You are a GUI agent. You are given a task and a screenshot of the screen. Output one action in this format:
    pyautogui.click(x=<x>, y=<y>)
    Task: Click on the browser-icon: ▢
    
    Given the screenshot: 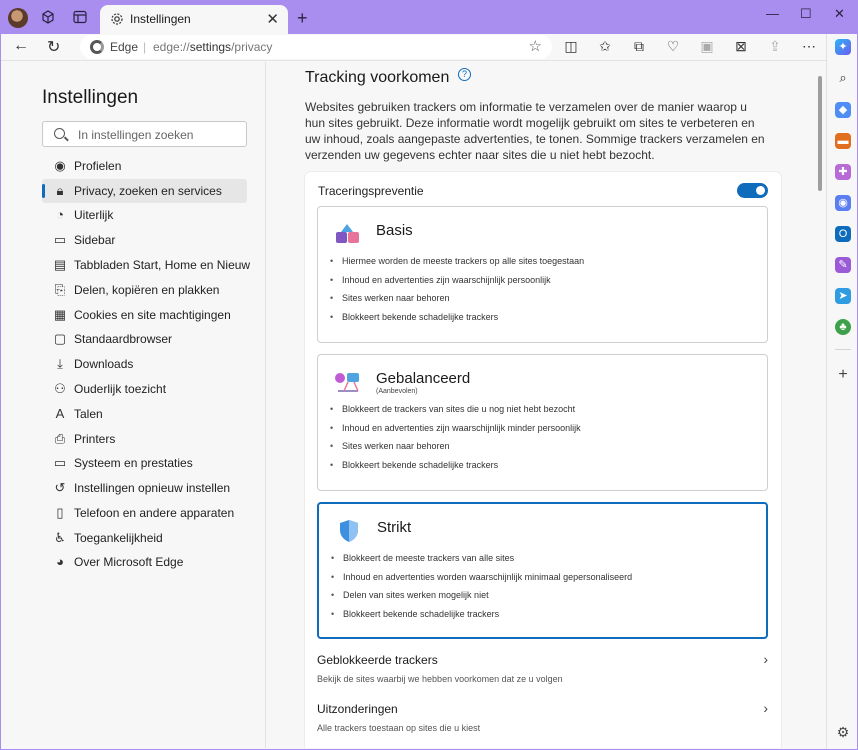 What is the action you would take?
    pyautogui.click(x=60, y=338)
    